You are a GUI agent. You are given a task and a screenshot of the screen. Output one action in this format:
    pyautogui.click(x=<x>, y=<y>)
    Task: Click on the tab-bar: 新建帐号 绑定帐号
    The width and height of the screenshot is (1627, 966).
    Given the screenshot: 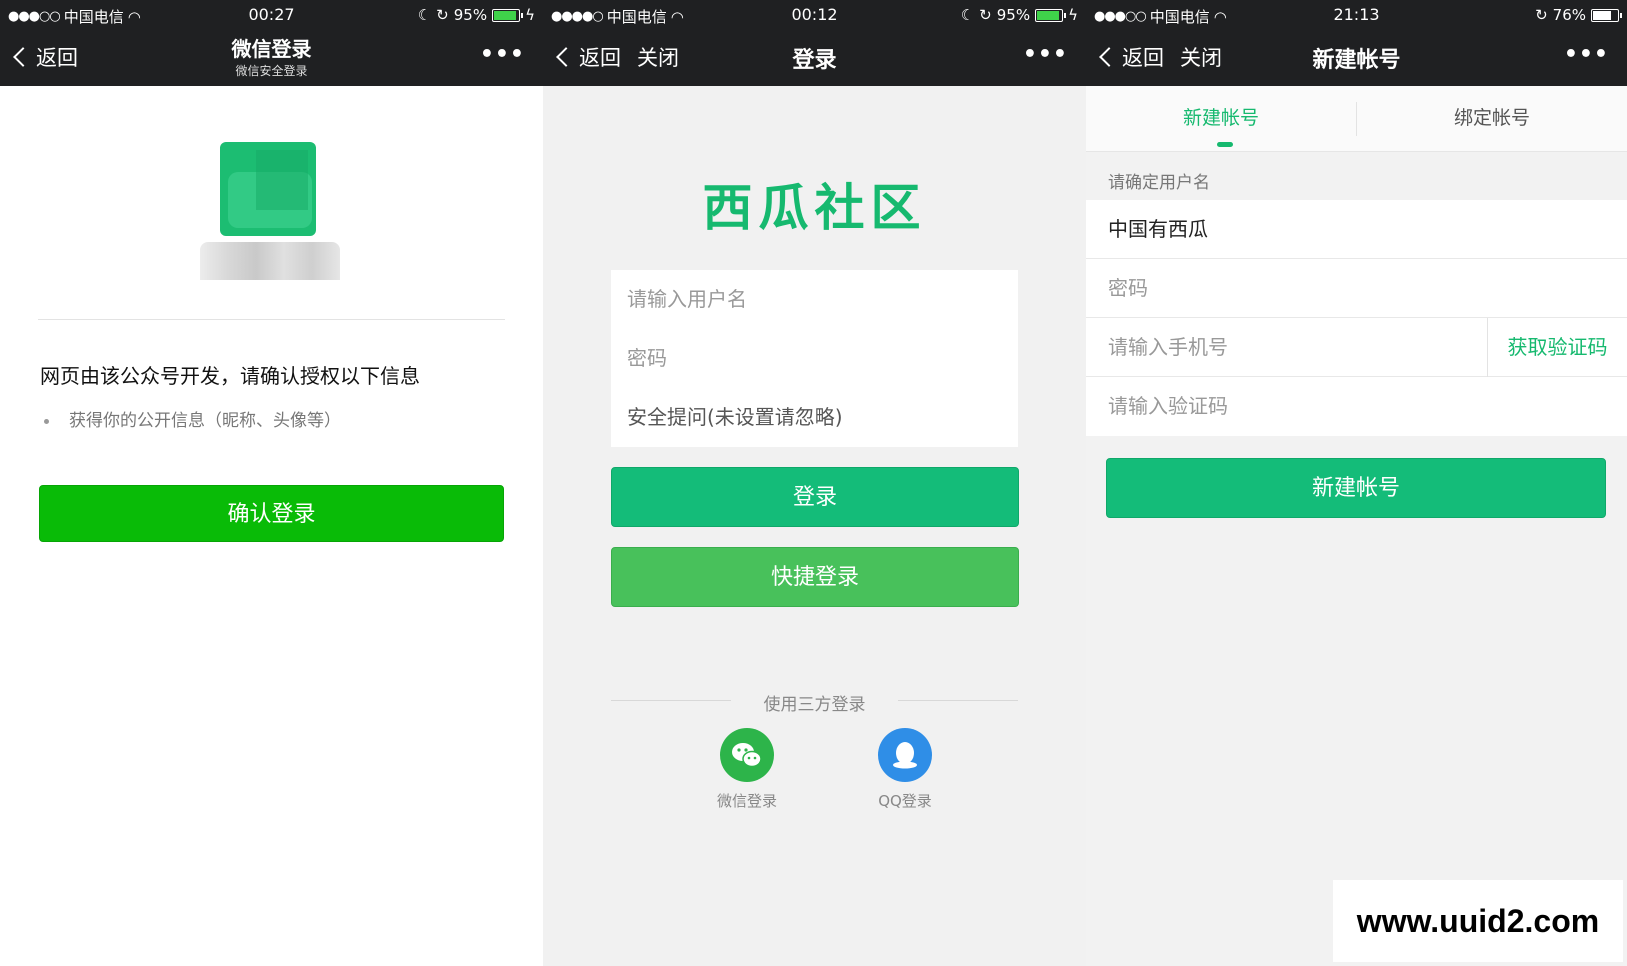 What is the action you would take?
    pyautogui.click(x=1356, y=119)
    